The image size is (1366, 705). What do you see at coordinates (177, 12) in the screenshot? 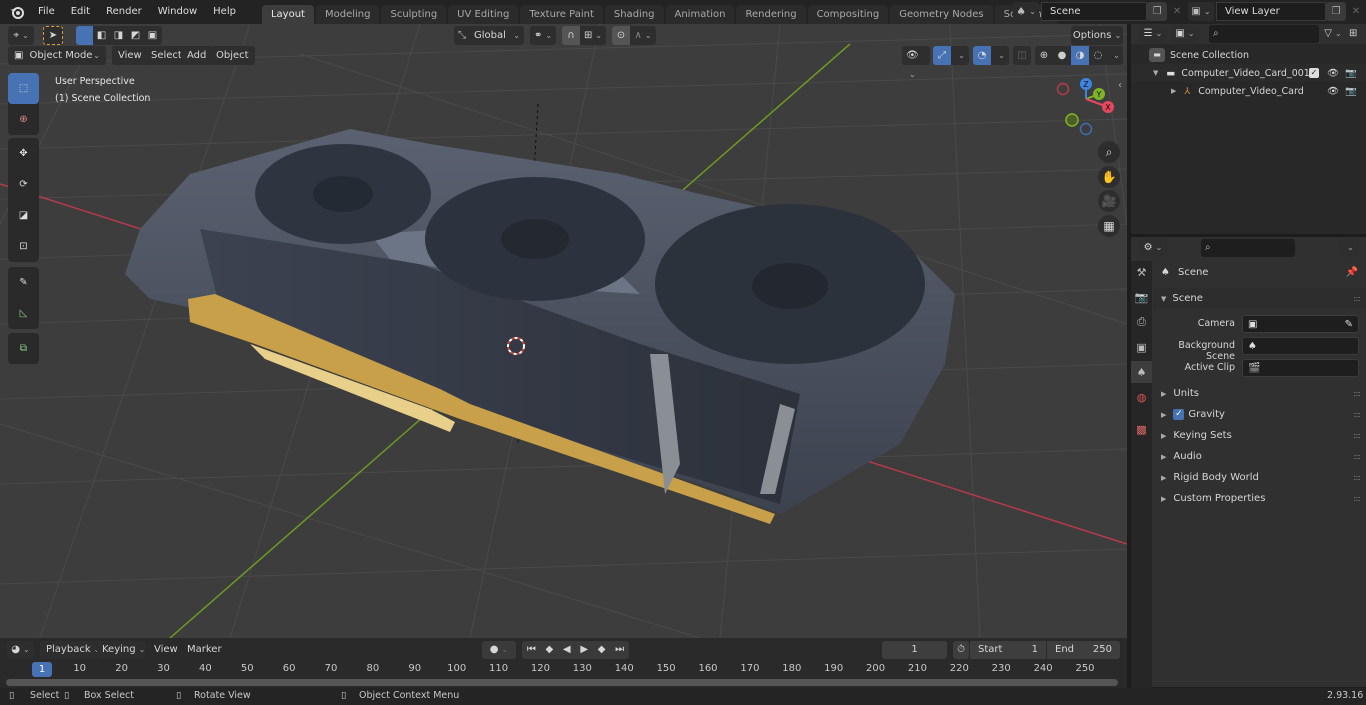
I see `menu-window: Window` at bounding box center [177, 12].